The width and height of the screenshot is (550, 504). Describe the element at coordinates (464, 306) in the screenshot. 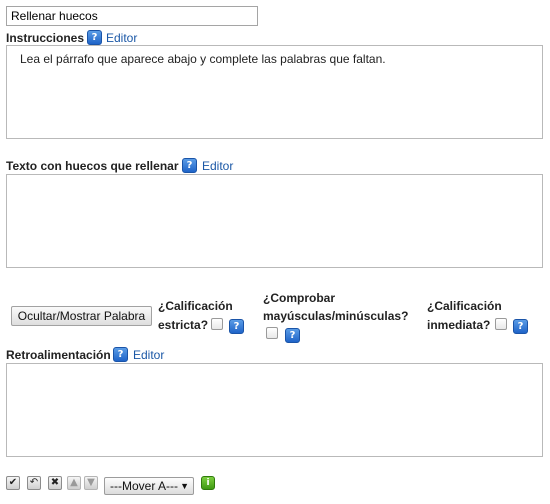

I see `instant-grading-label: ¿Calificación` at that location.